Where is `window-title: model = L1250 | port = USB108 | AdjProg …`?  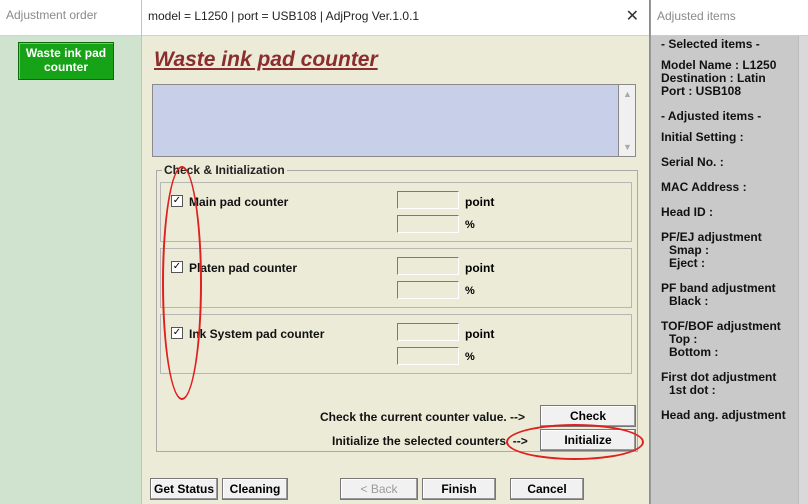
window-title: model = L1250 | port = USB108 | AdjProg … is located at coordinates (284, 16).